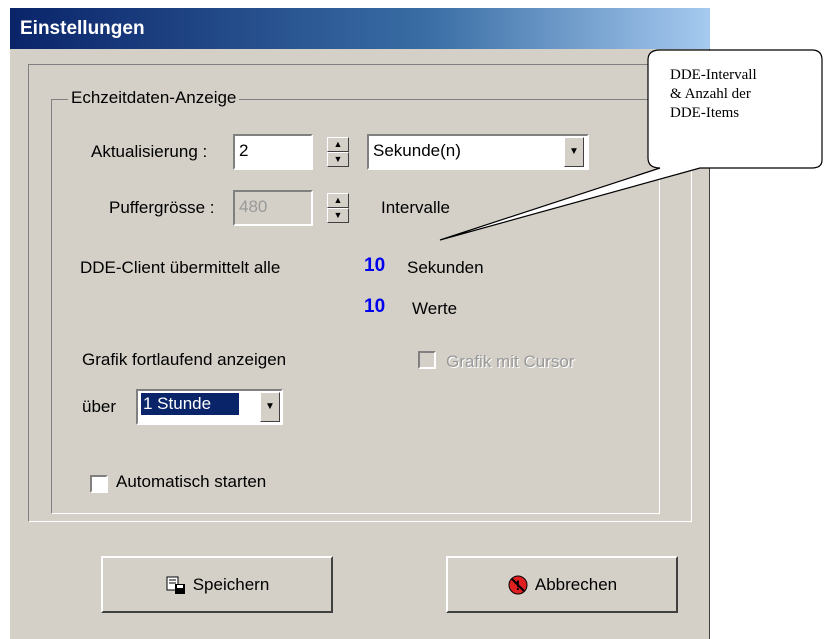 This screenshot has width=826, height=639. I want to click on callout-line-2: & Anzahl der, so click(710, 94).